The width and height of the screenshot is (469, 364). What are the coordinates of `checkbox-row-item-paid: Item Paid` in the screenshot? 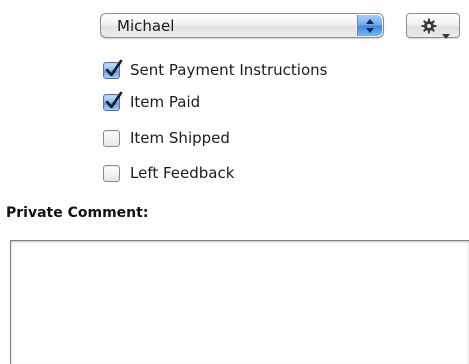 It's located at (151, 102).